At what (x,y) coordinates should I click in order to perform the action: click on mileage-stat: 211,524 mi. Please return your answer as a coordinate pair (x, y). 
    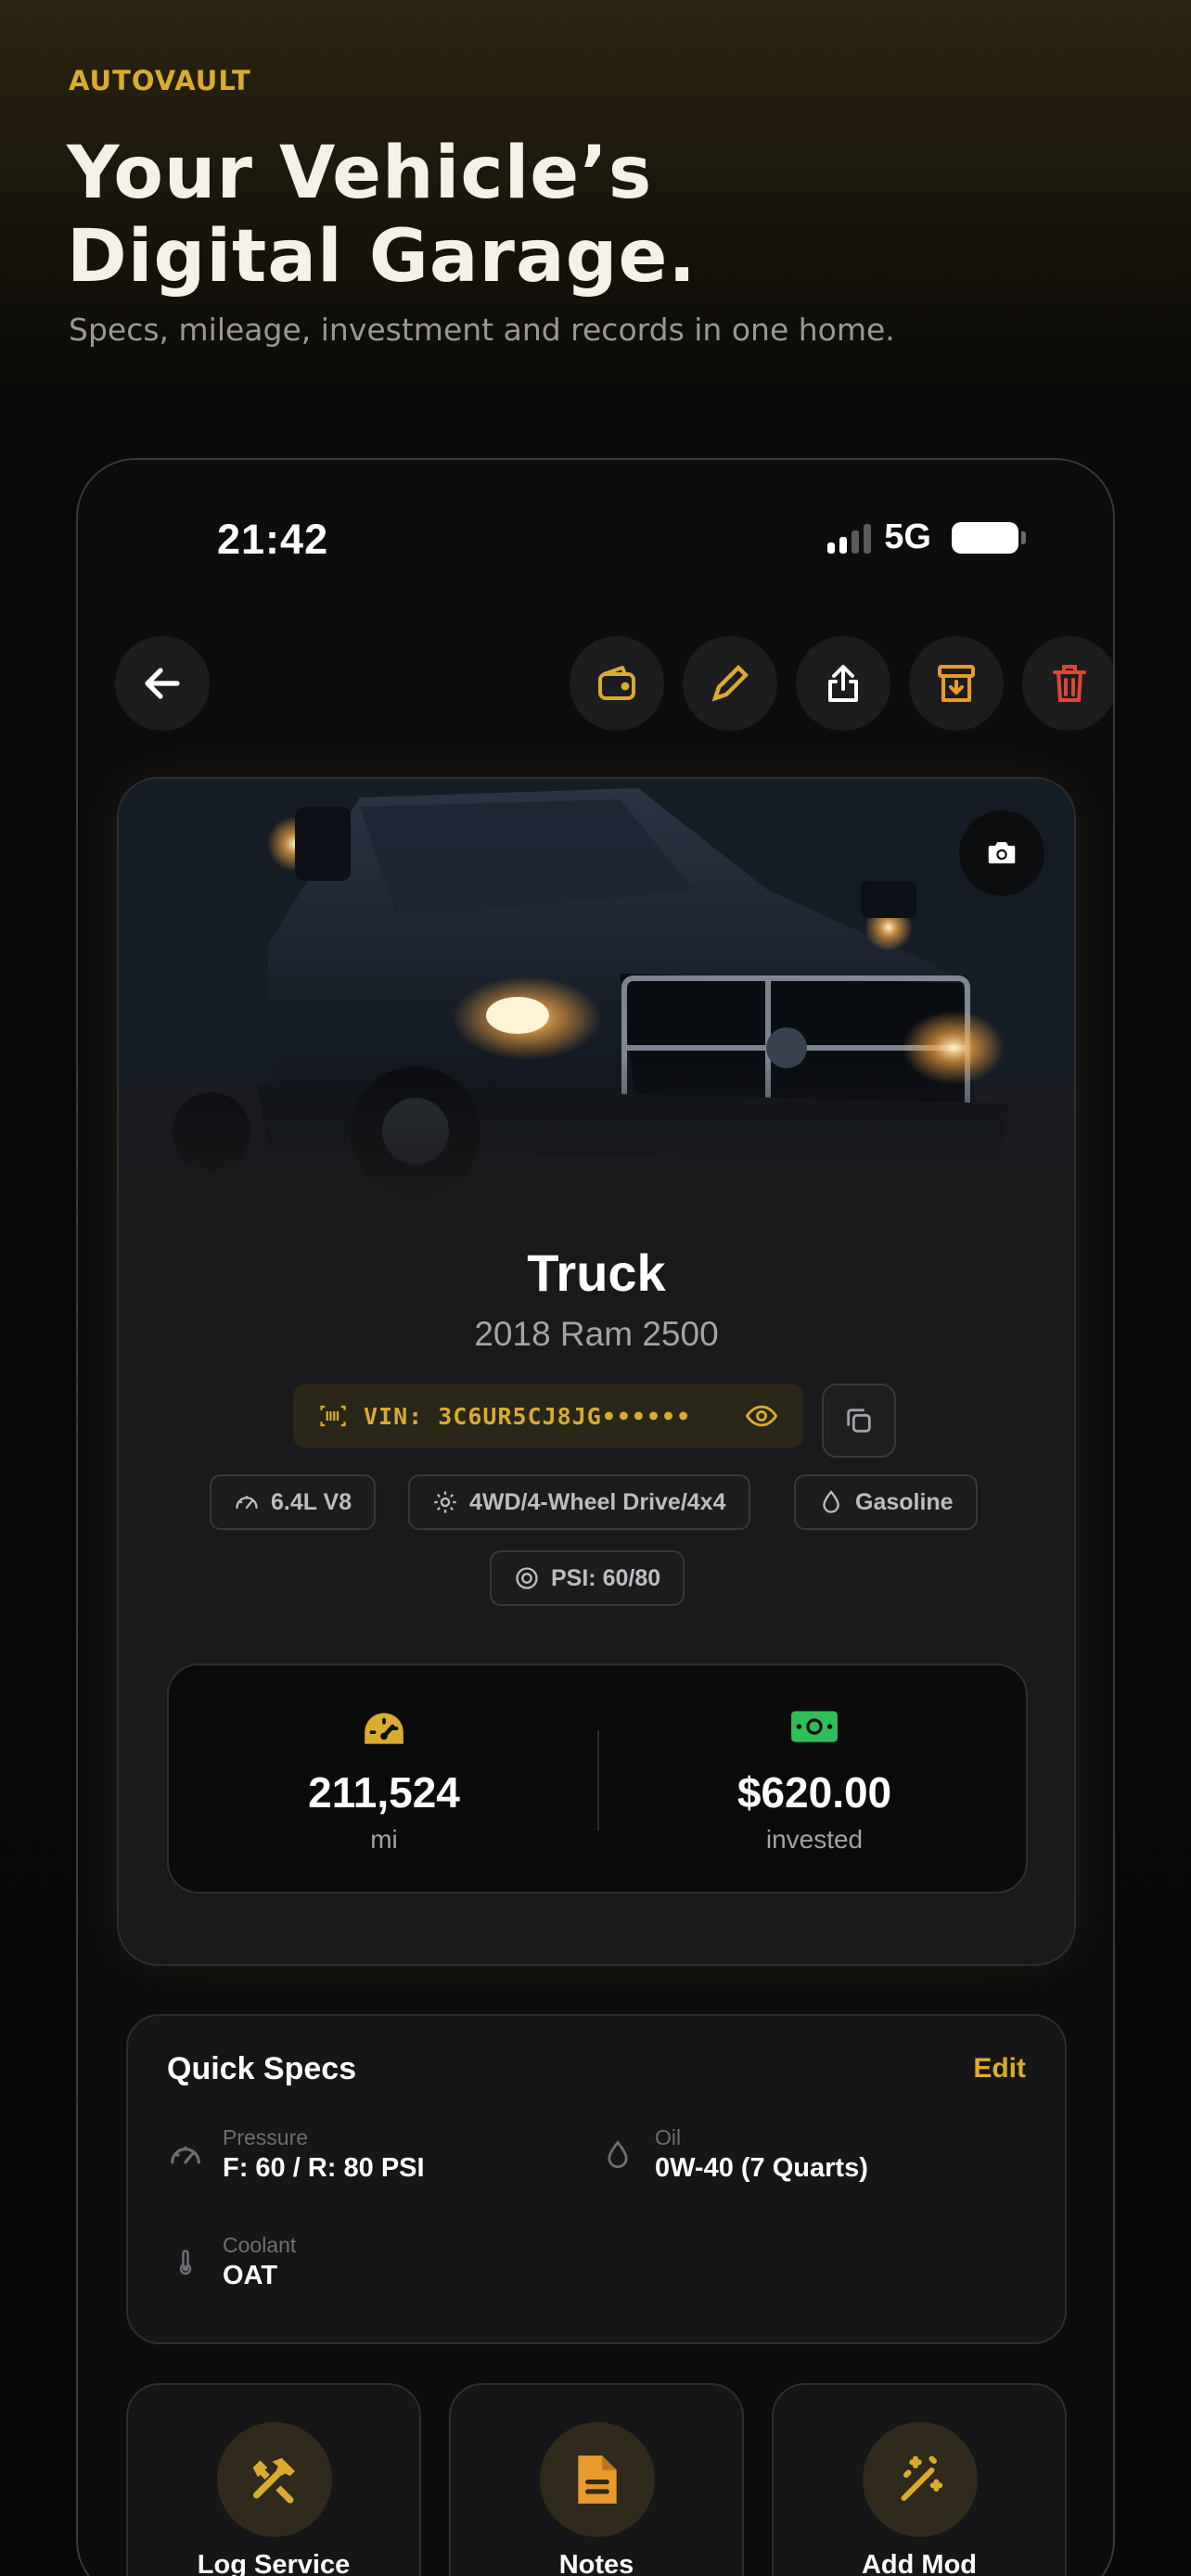
    Looking at the image, I should click on (384, 1779).